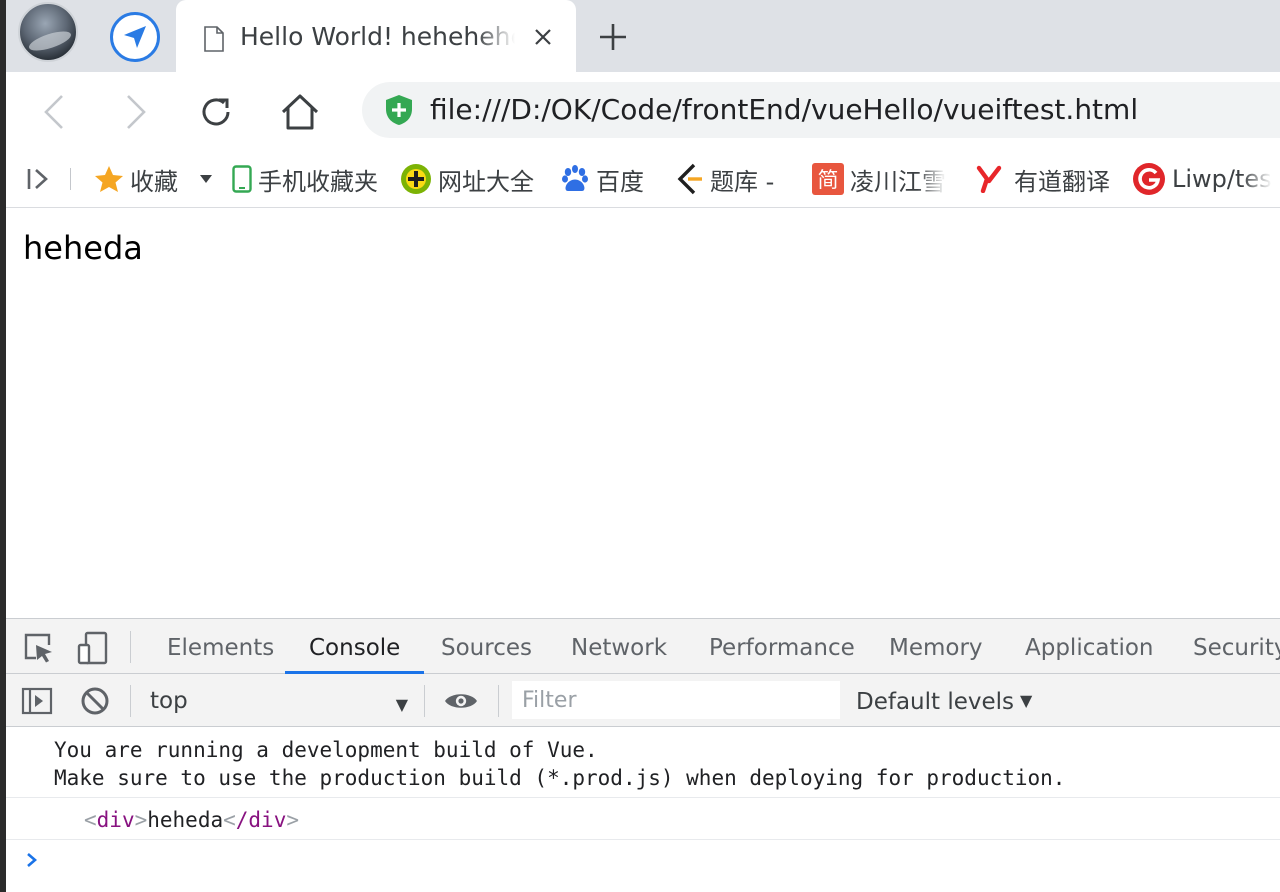  What do you see at coordinates (936, 646) in the screenshot?
I see `tab-memory: Memory` at bounding box center [936, 646].